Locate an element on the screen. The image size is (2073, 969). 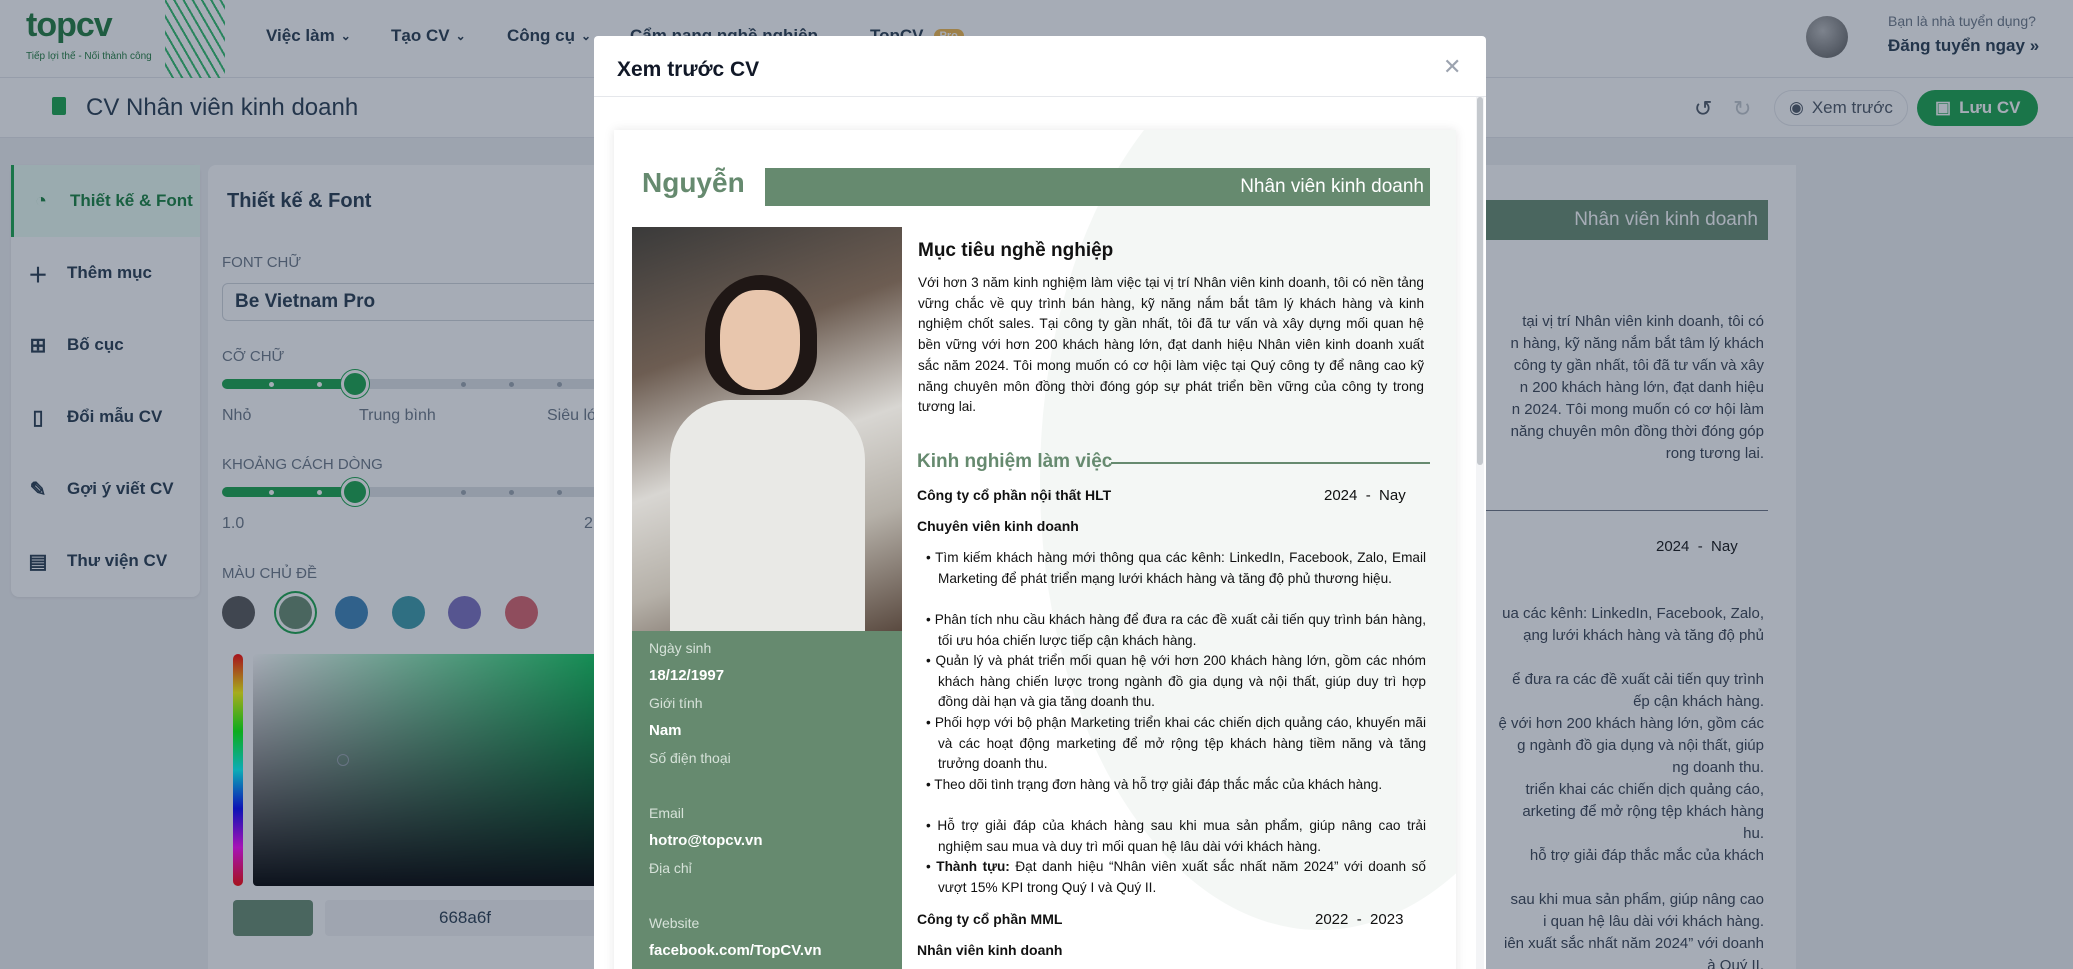
info-value: 18/12/1997 is located at coordinates (687, 675).